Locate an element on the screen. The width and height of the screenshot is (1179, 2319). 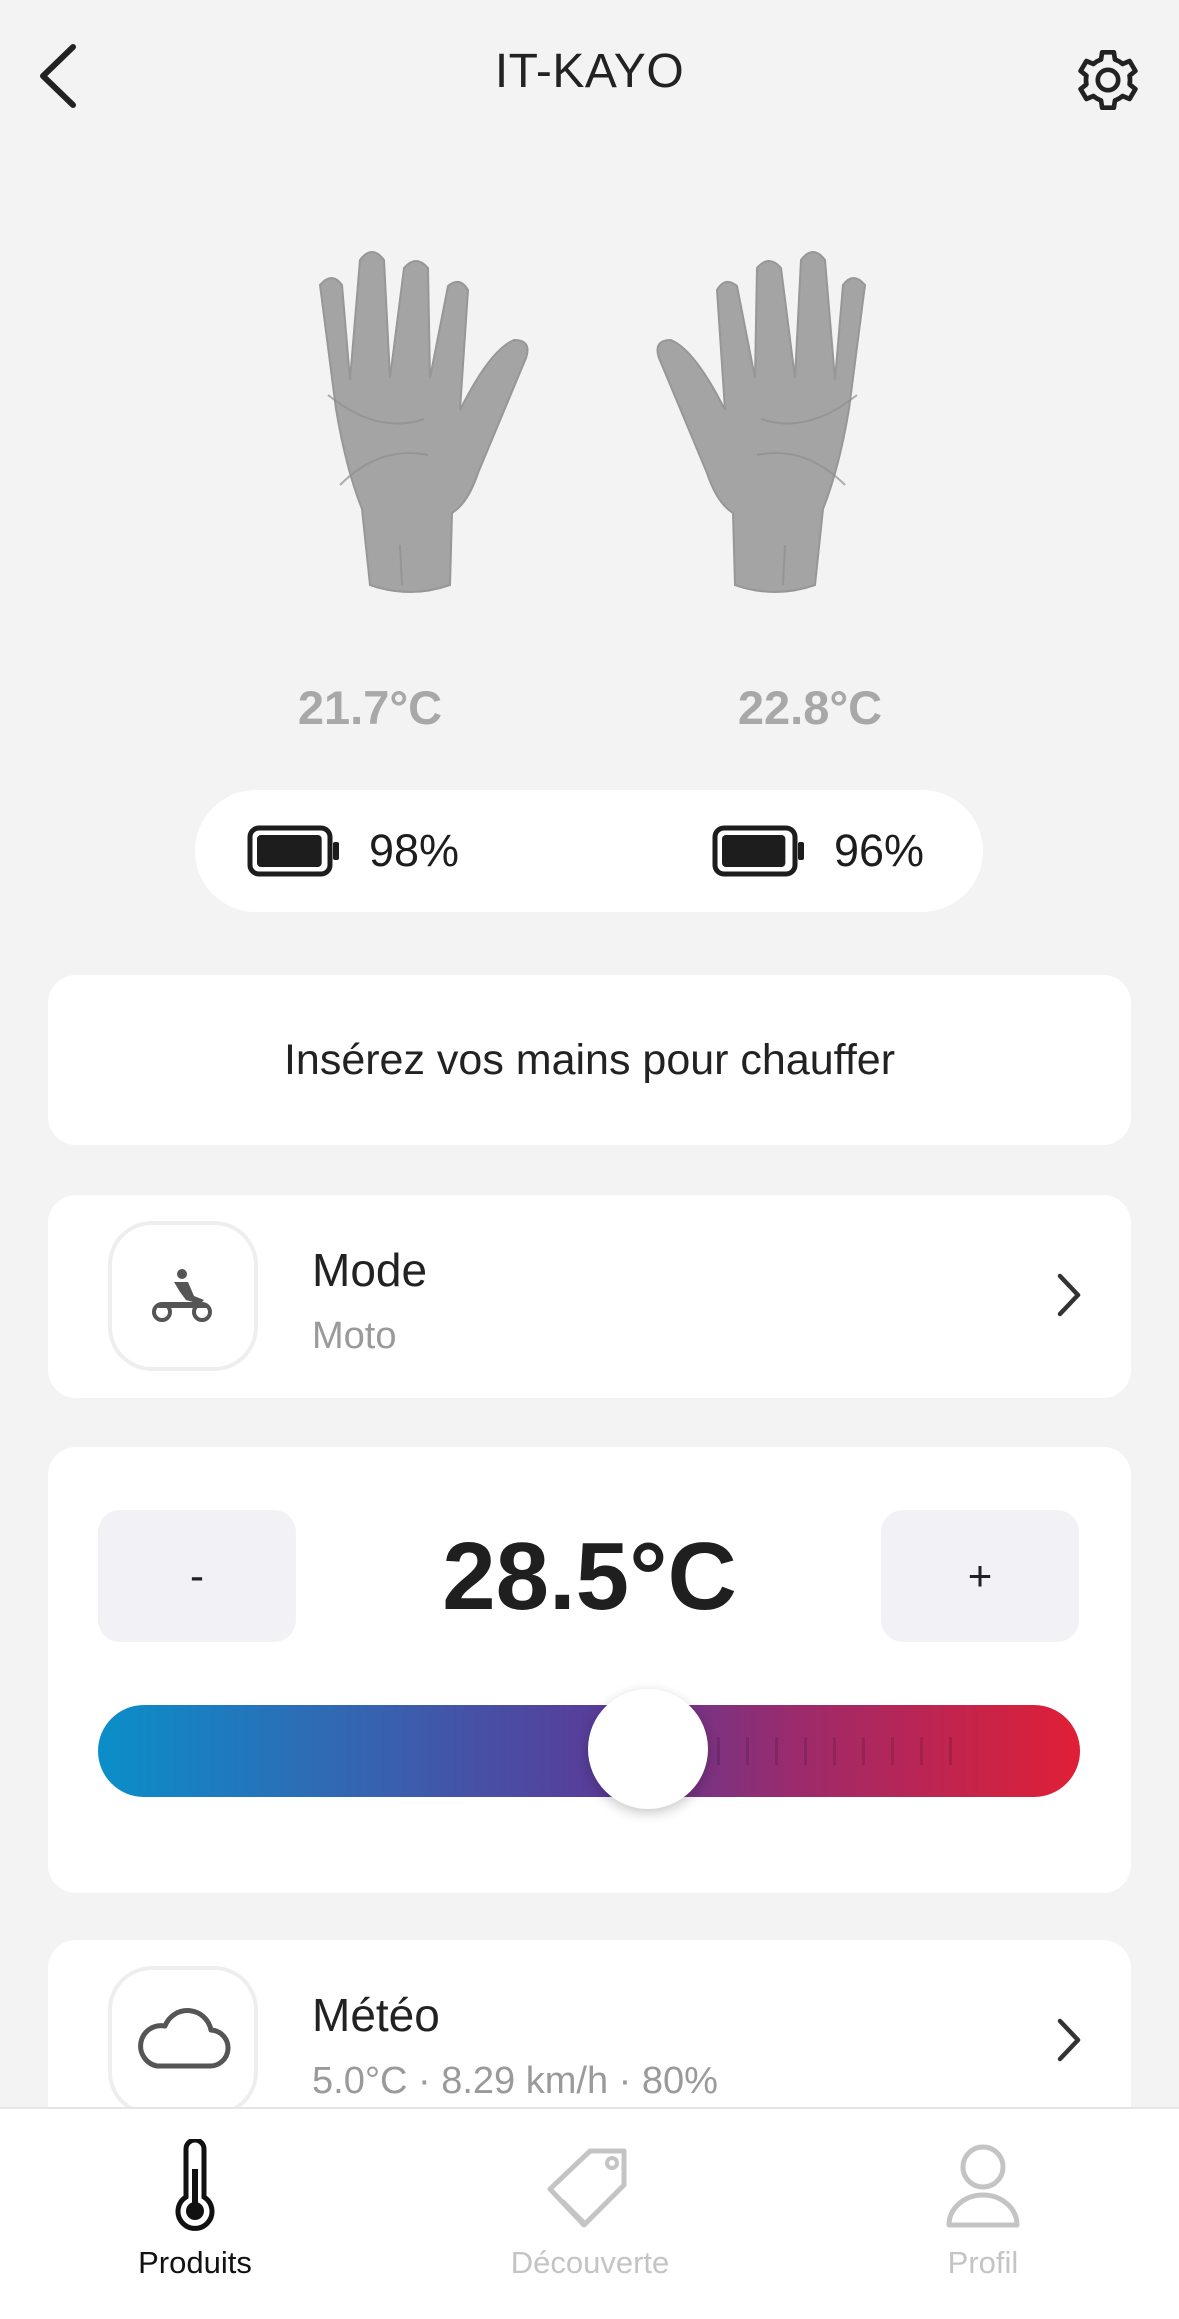
slider-ticks is located at coordinates (888, 1751).